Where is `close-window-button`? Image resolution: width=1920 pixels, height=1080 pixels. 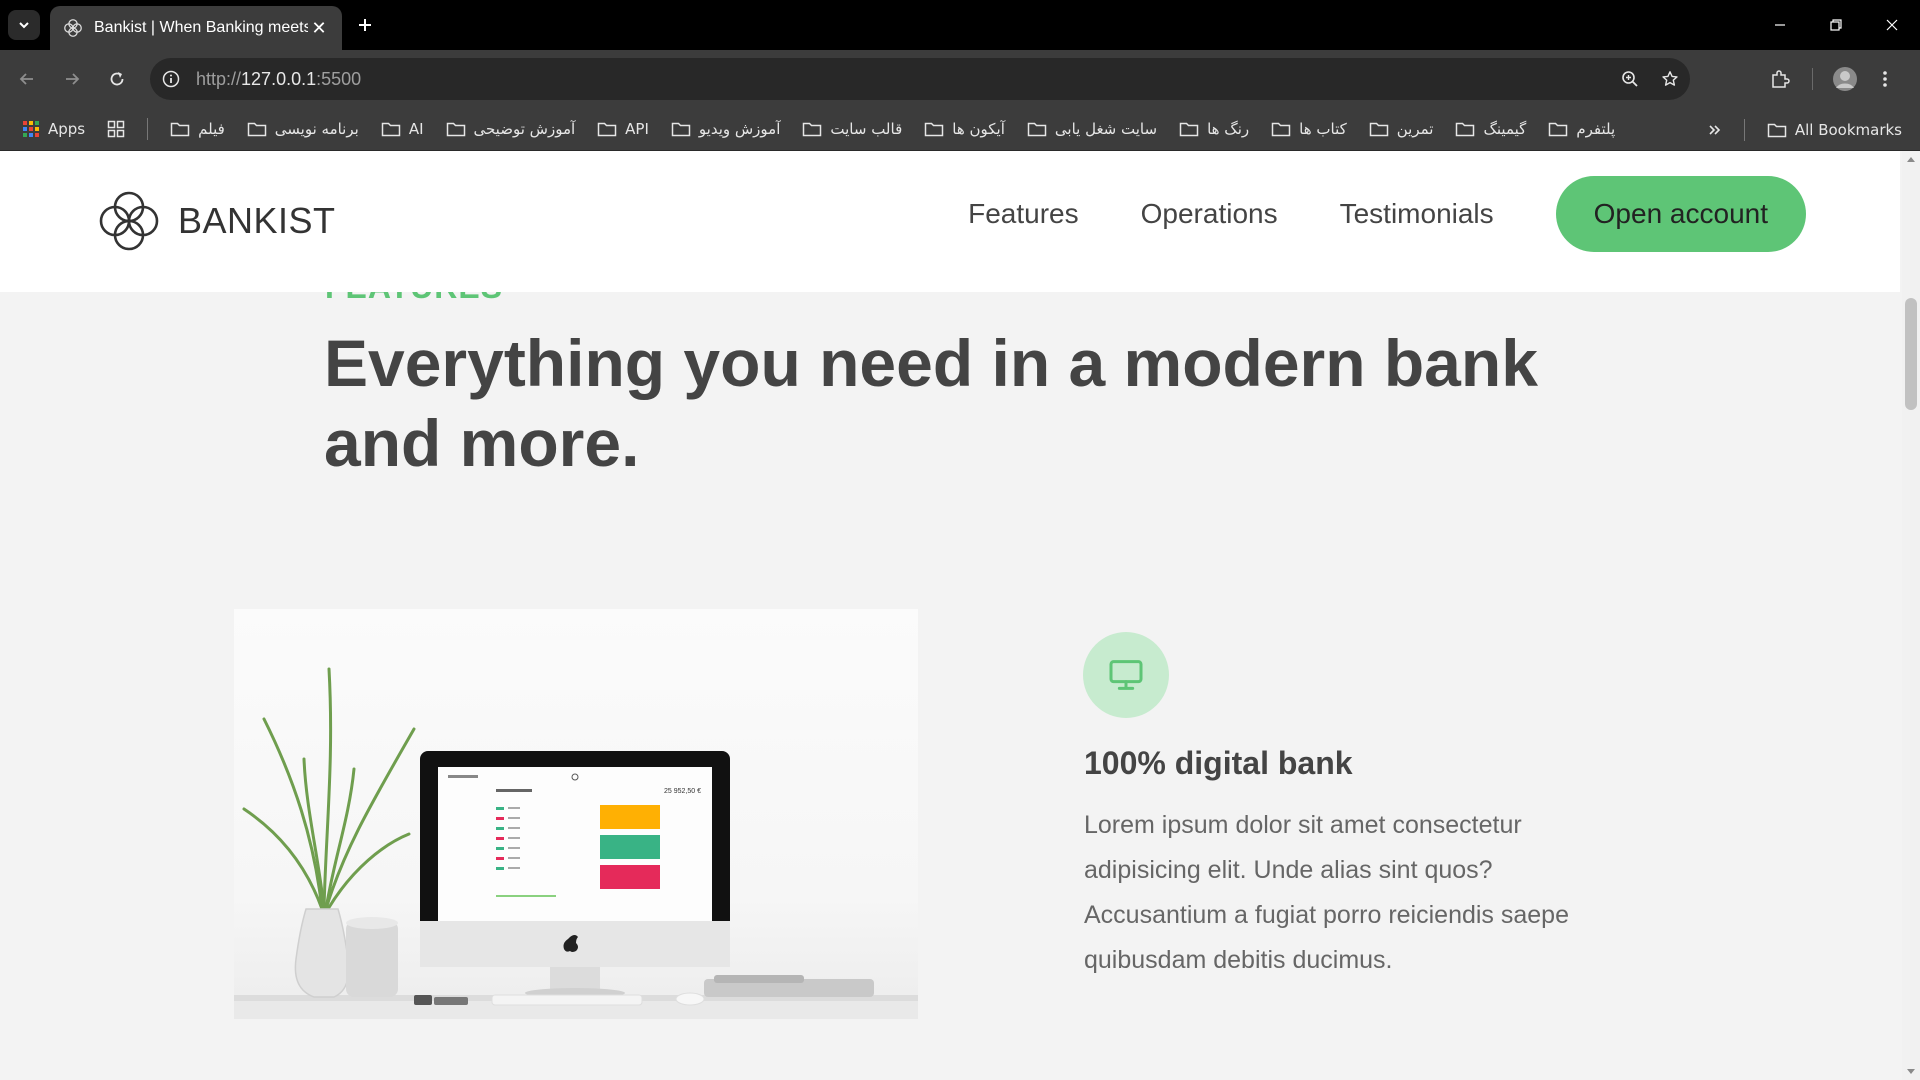 close-window-button is located at coordinates (1892, 25).